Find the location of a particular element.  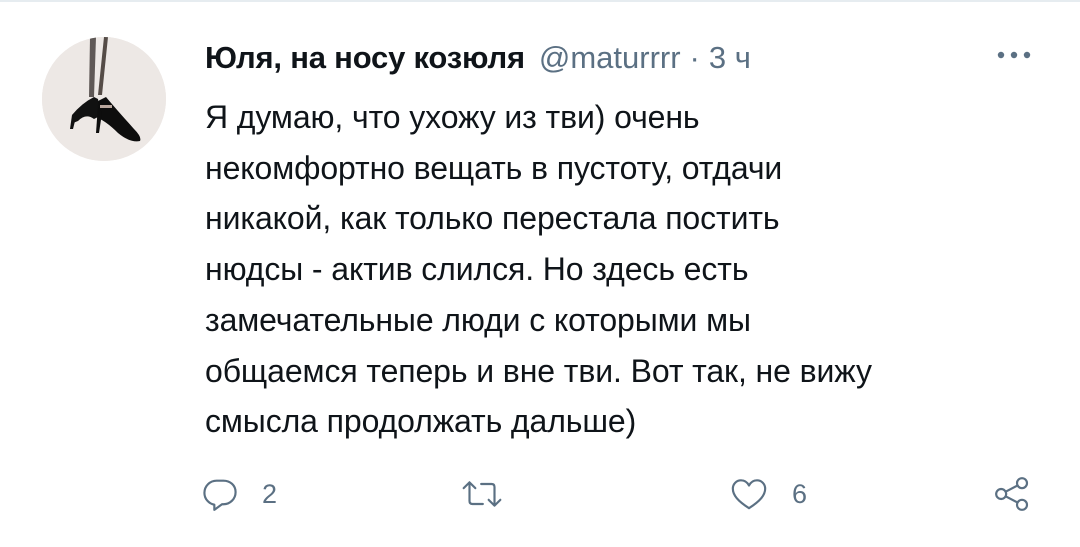

retweet-icon is located at coordinates (482, 494).